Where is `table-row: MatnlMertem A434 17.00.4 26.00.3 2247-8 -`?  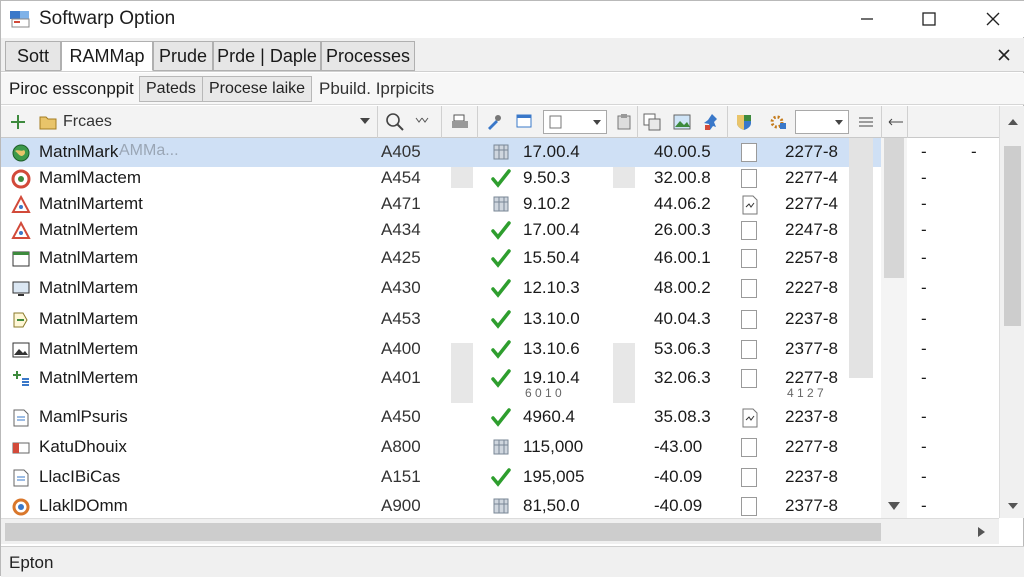
table-row: MatnlMertem A434 17.00.4 26.00.3 2247-8 - is located at coordinates (464, 230).